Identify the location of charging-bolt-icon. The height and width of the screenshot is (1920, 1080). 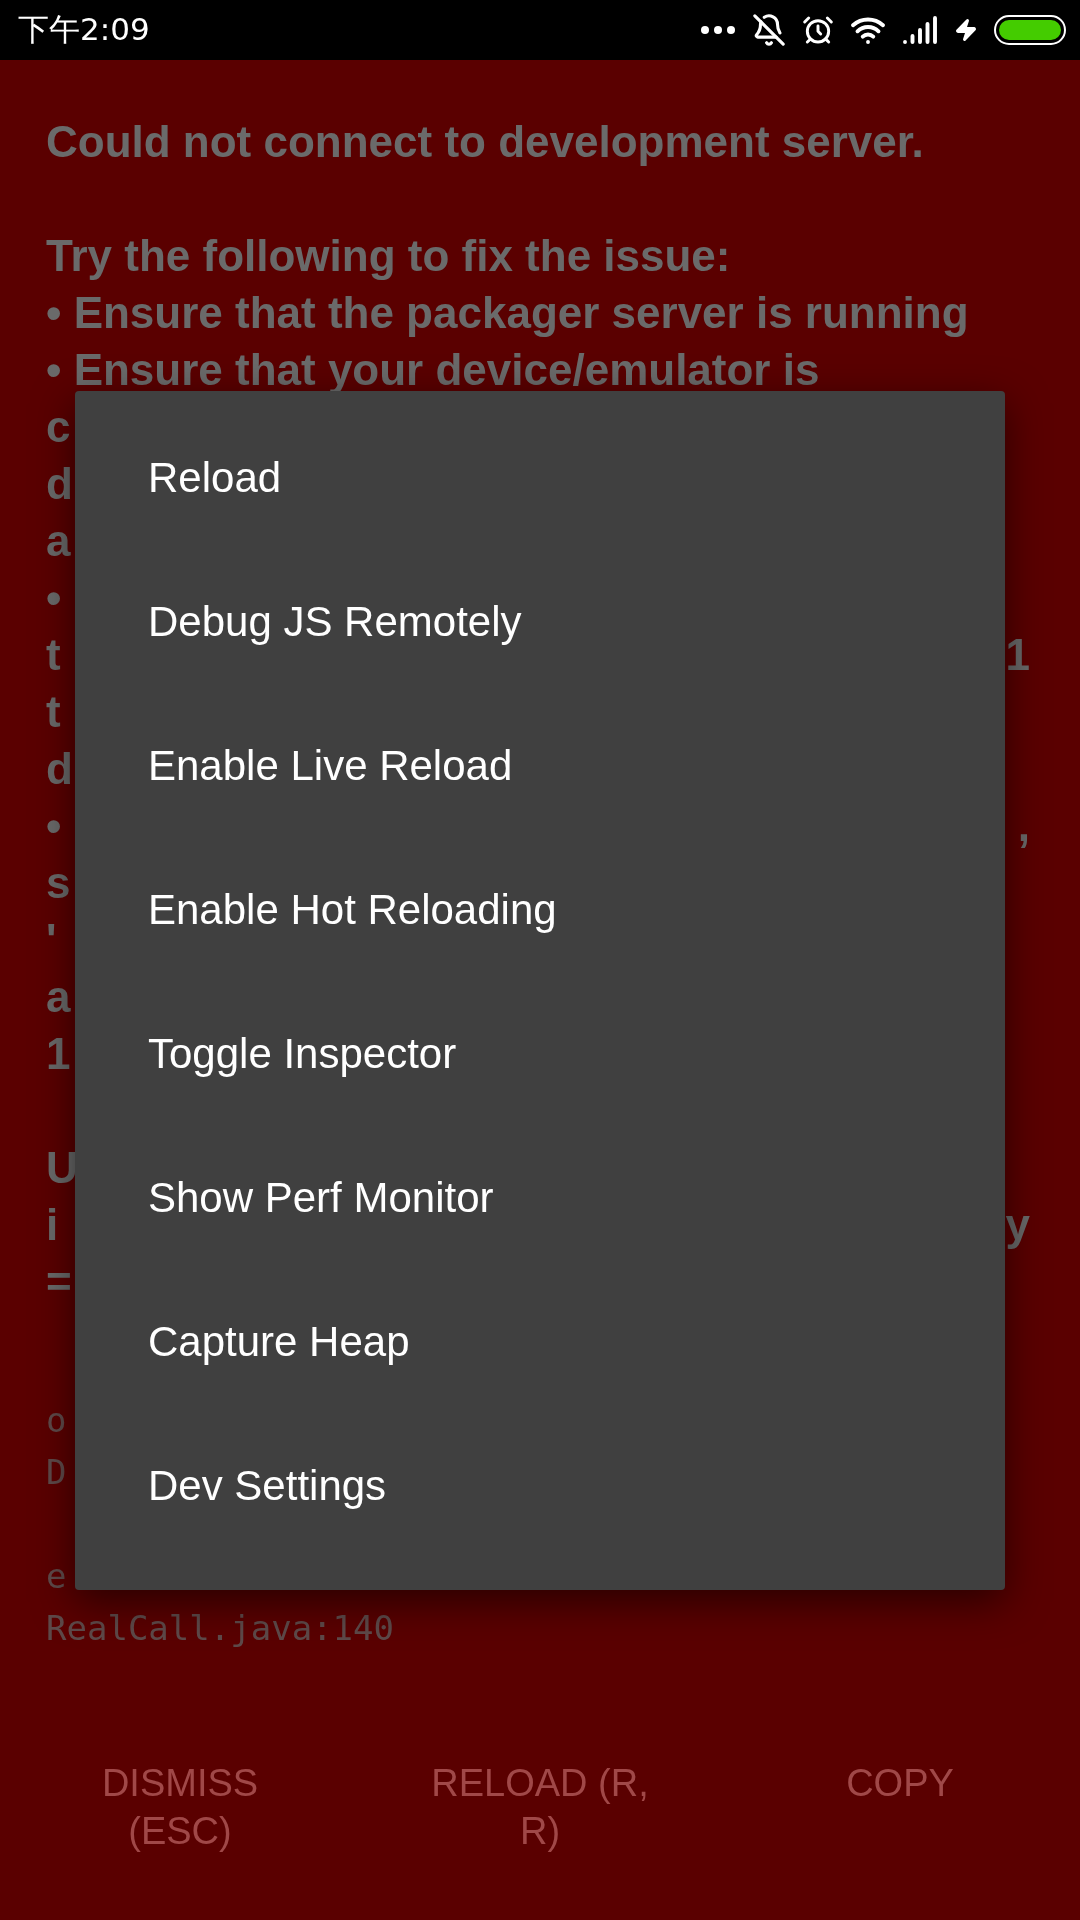
(966, 30).